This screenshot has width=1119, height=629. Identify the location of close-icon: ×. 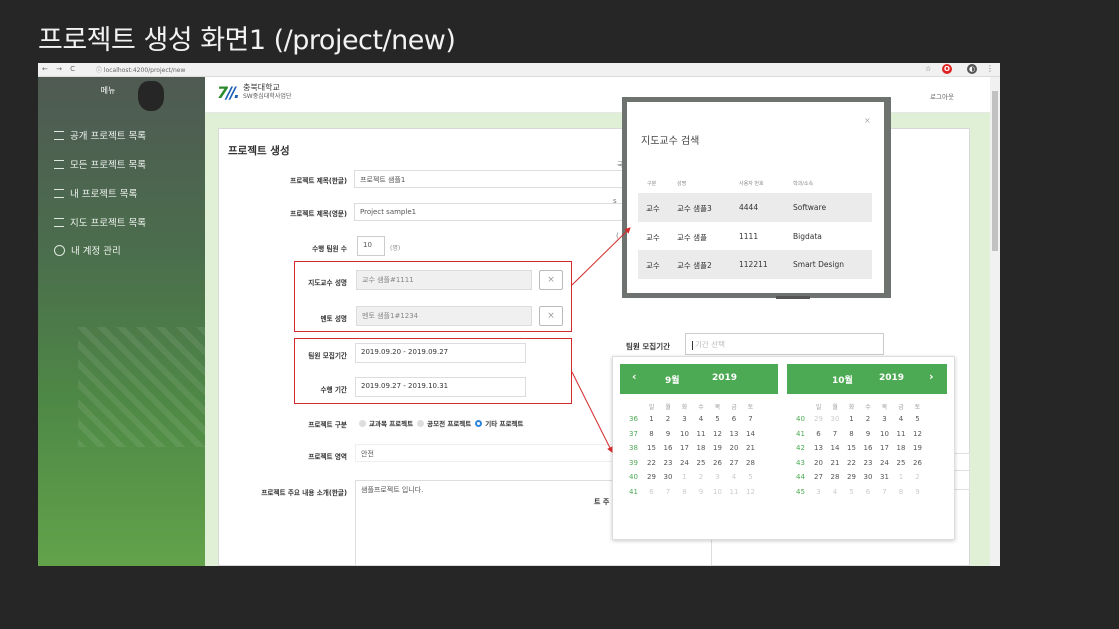
(867, 120).